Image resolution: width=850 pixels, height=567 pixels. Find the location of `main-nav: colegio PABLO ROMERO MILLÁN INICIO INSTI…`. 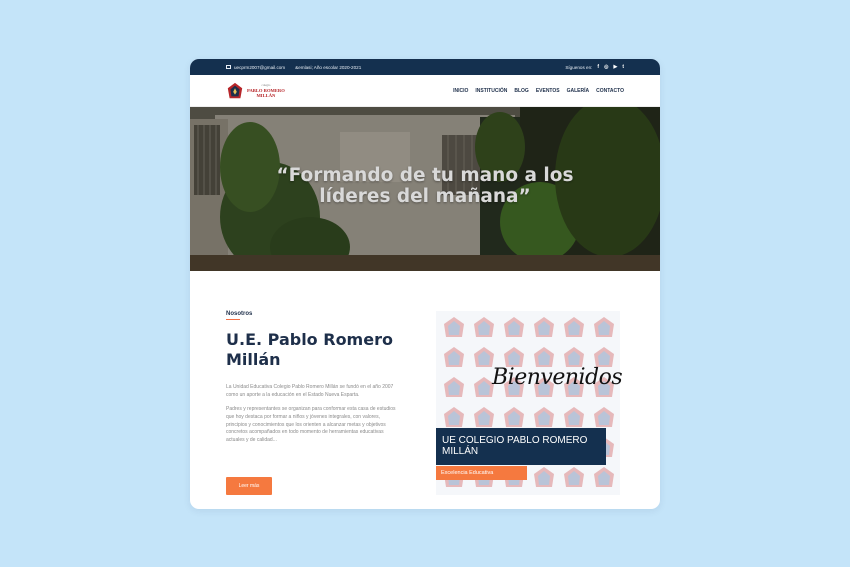

main-nav: colegio PABLO ROMERO MILLÁN INICIO INSTI… is located at coordinates (425, 91).